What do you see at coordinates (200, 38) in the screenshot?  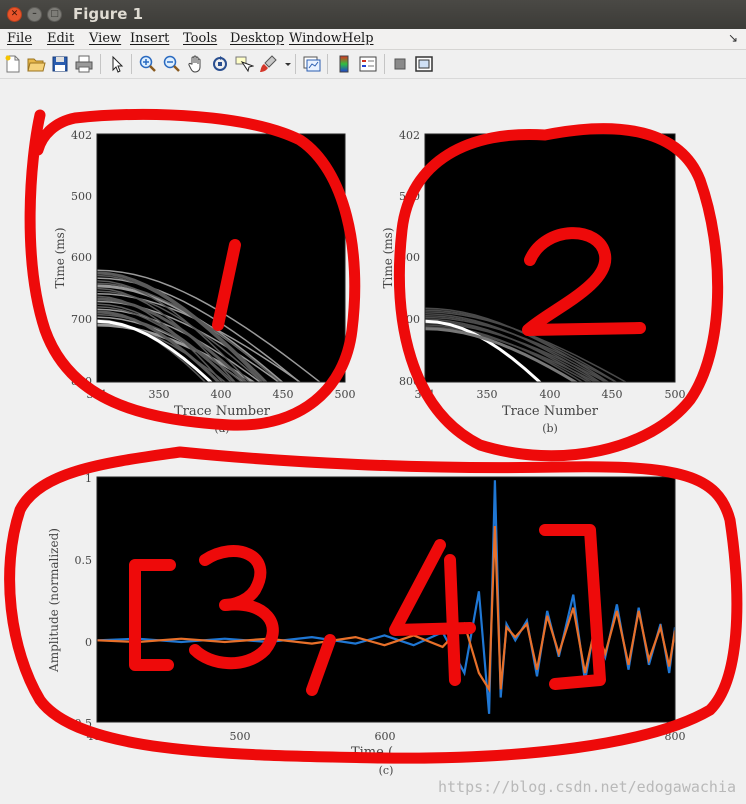 I see `menu-tools: Tools` at bounding box center [200, 38].